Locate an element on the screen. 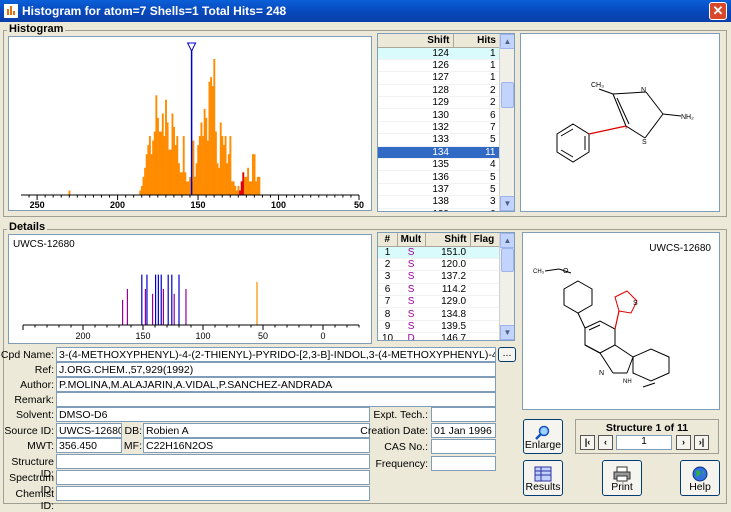 This screenshot has height=512, width=731. structure-index-input: 1 is located at coordinates (644, 442).